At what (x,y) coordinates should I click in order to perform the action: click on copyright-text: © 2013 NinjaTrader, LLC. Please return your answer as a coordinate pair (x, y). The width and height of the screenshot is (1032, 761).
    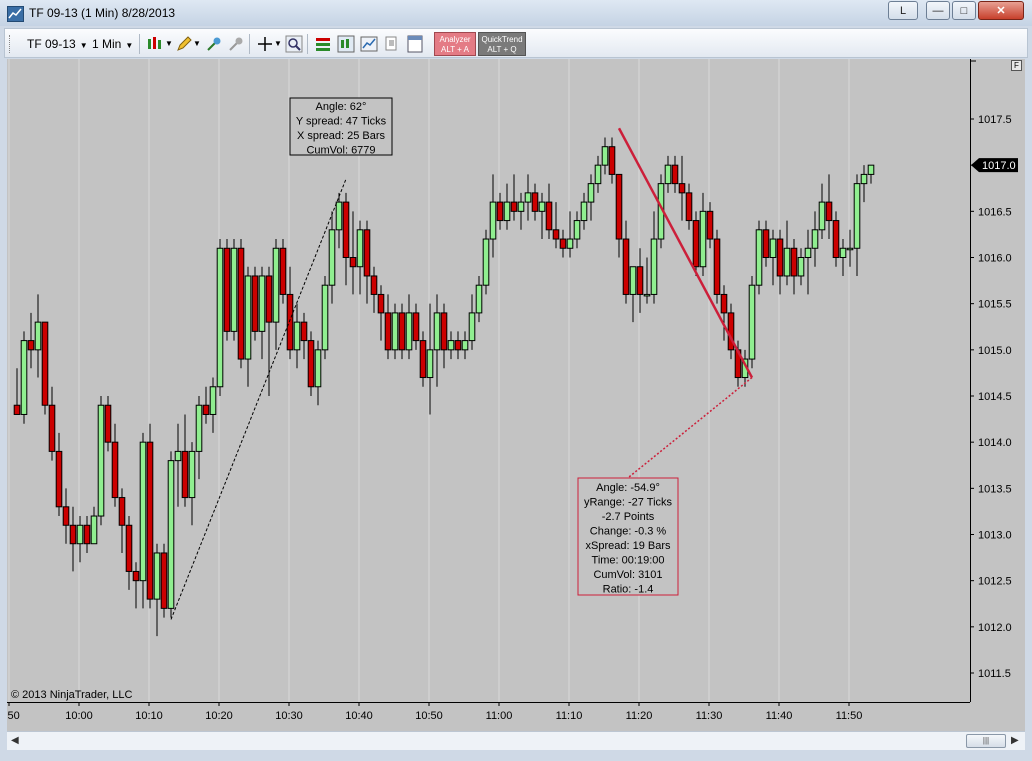
    Looking at the image, I should click on (72, 695).